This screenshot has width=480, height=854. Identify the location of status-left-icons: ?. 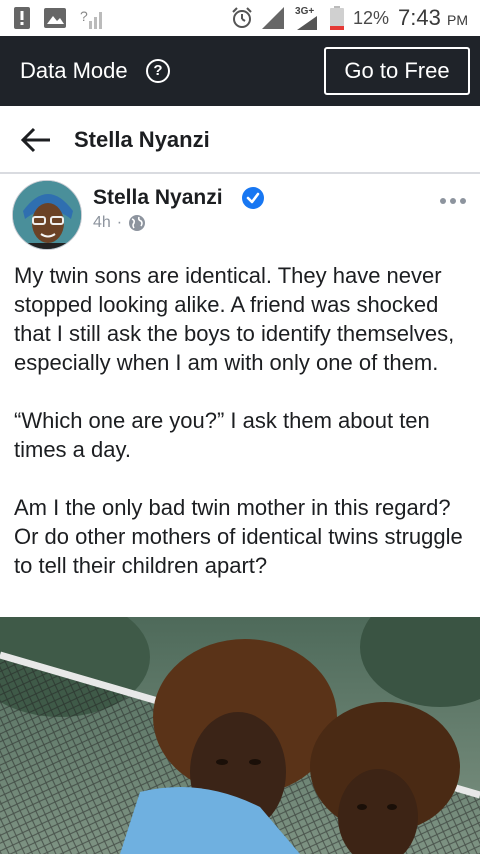
(60, 18).